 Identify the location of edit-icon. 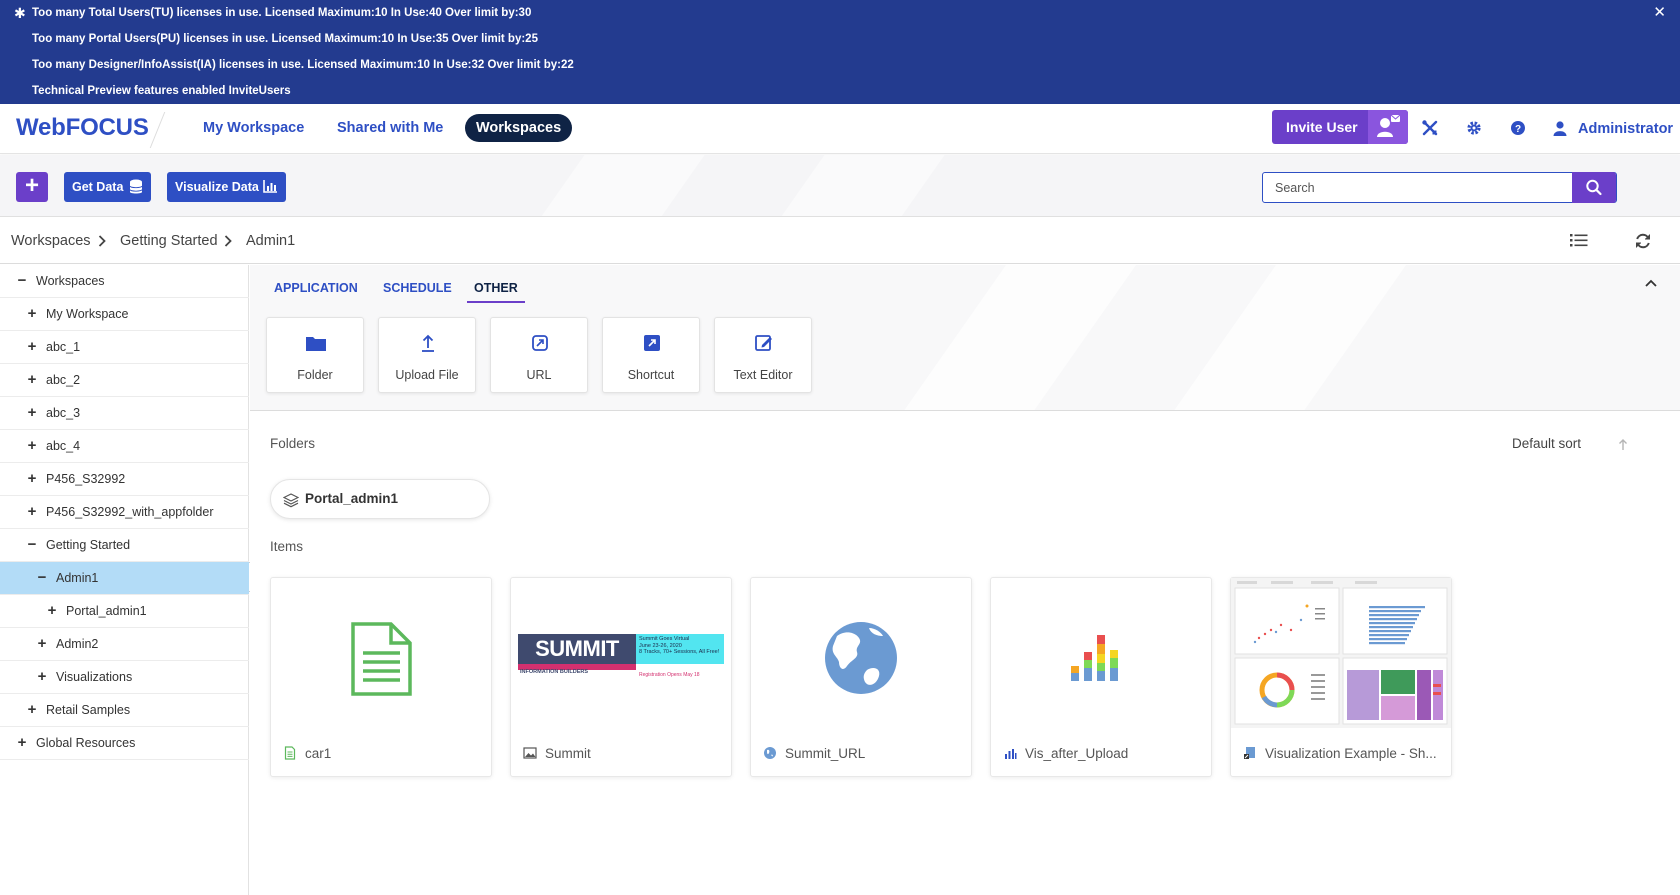
(763, 343).